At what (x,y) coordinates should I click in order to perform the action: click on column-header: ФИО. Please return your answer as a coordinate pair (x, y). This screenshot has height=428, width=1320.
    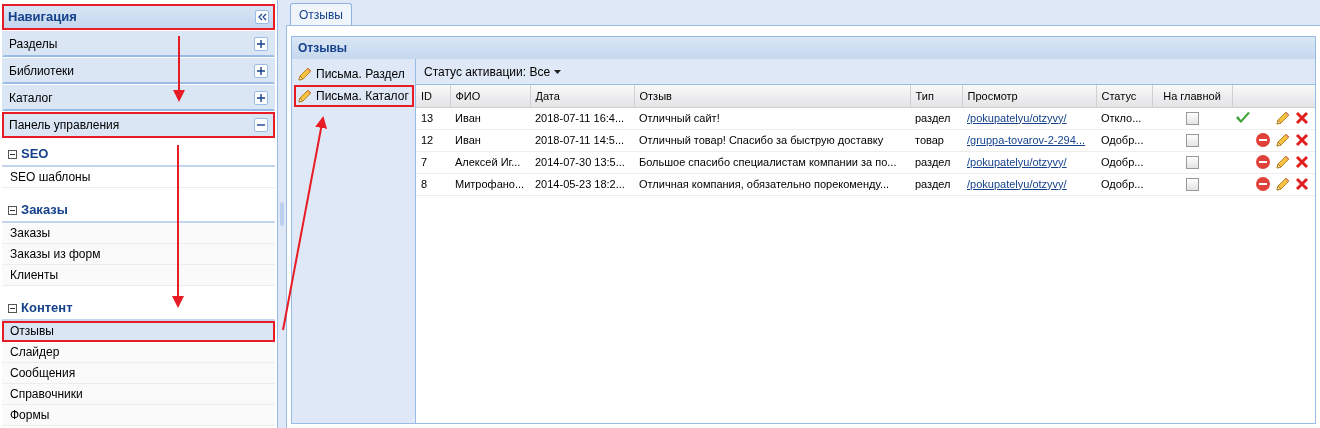
    Looking at the image, I should click on (490, 96).